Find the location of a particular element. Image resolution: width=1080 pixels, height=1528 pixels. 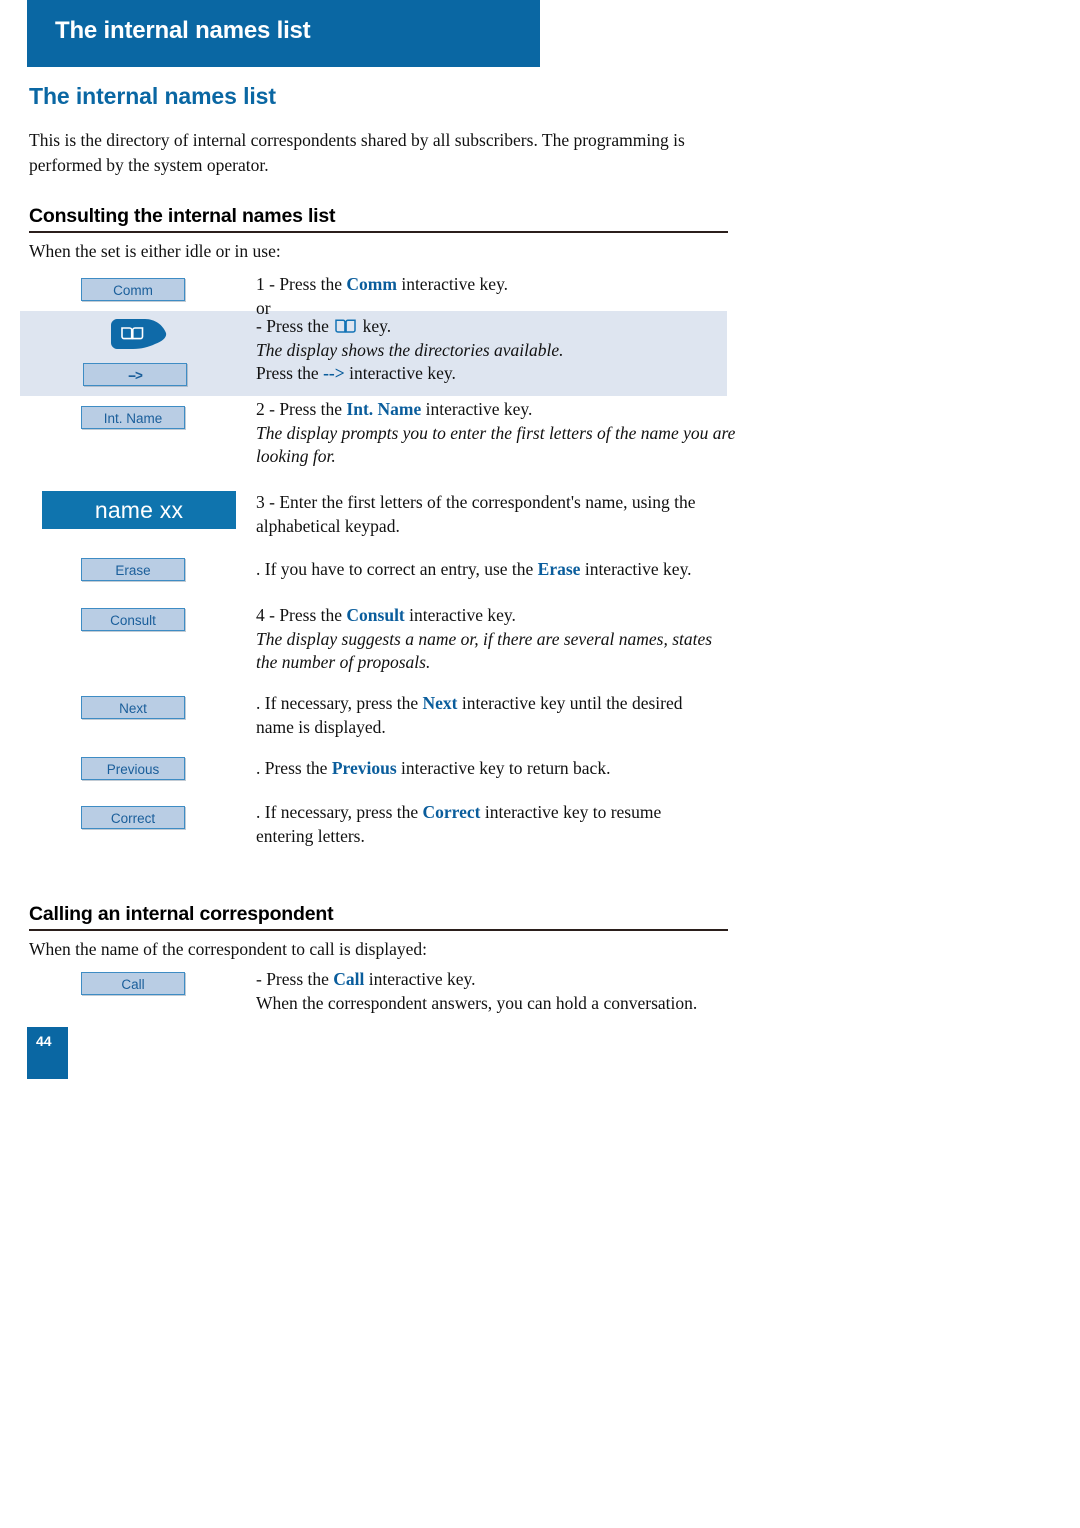

softkey-previous: Previous is located at coordinates (133, 768).